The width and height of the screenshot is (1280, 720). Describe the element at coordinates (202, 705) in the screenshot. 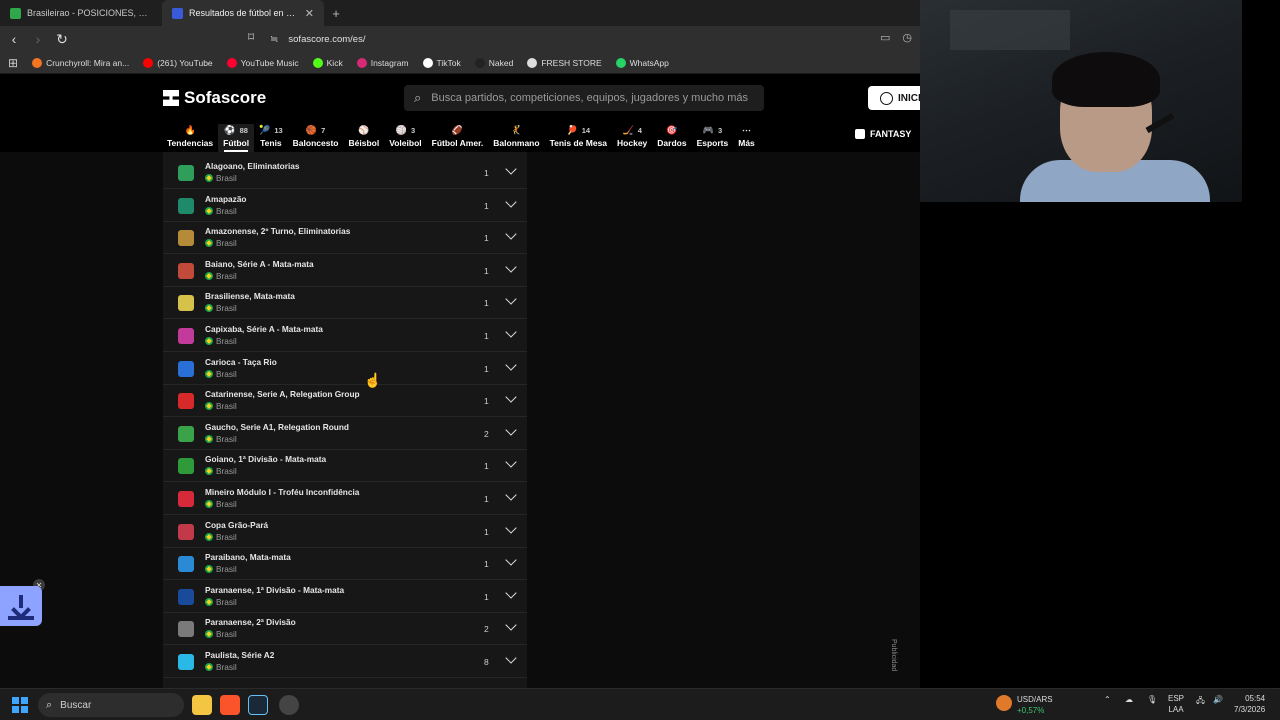

I see `file-explorer-icon` at that location.